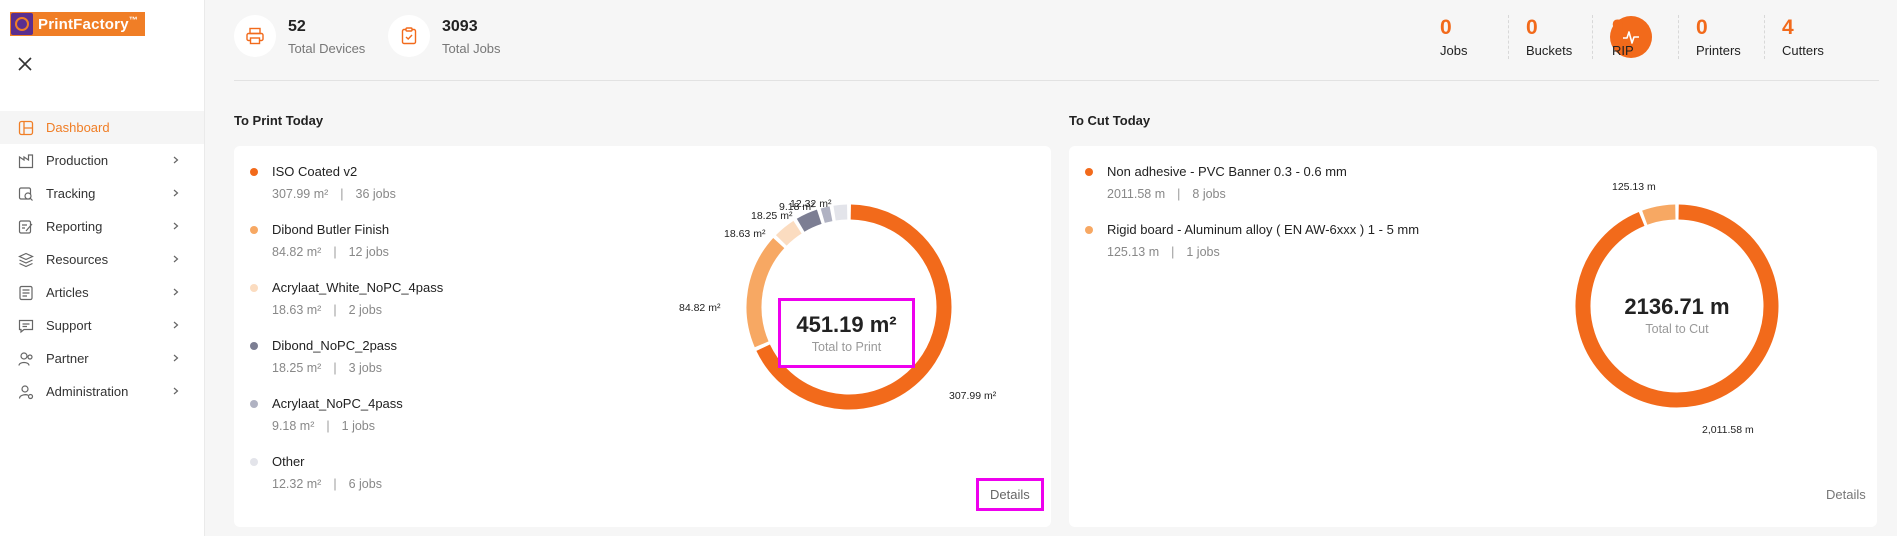 This screenshot has height=536, width=1897. What do you see at coordinates (25, 64) in the screenshot?
I see `close-icon` at bounding box center [25, 64].